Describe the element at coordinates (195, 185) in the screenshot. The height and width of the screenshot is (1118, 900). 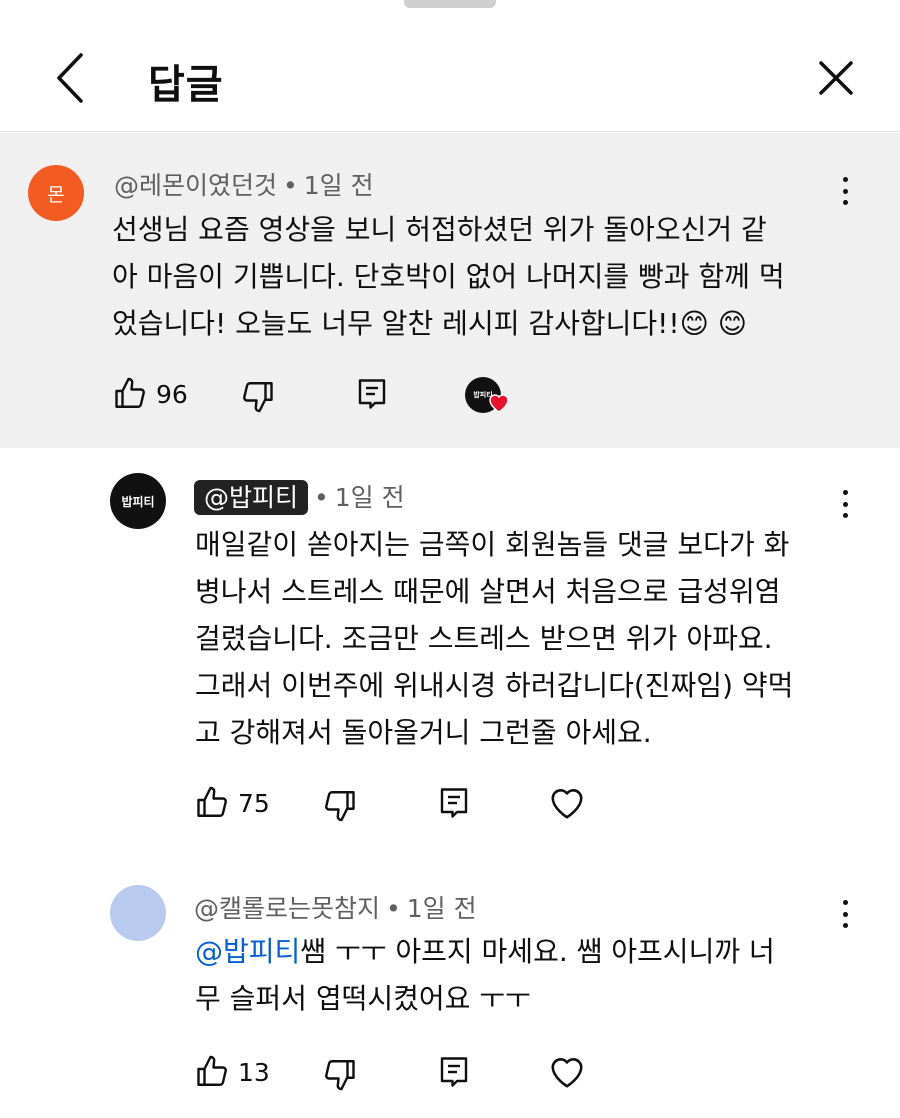
I see `author-name: @레몬이였던것` at that location.